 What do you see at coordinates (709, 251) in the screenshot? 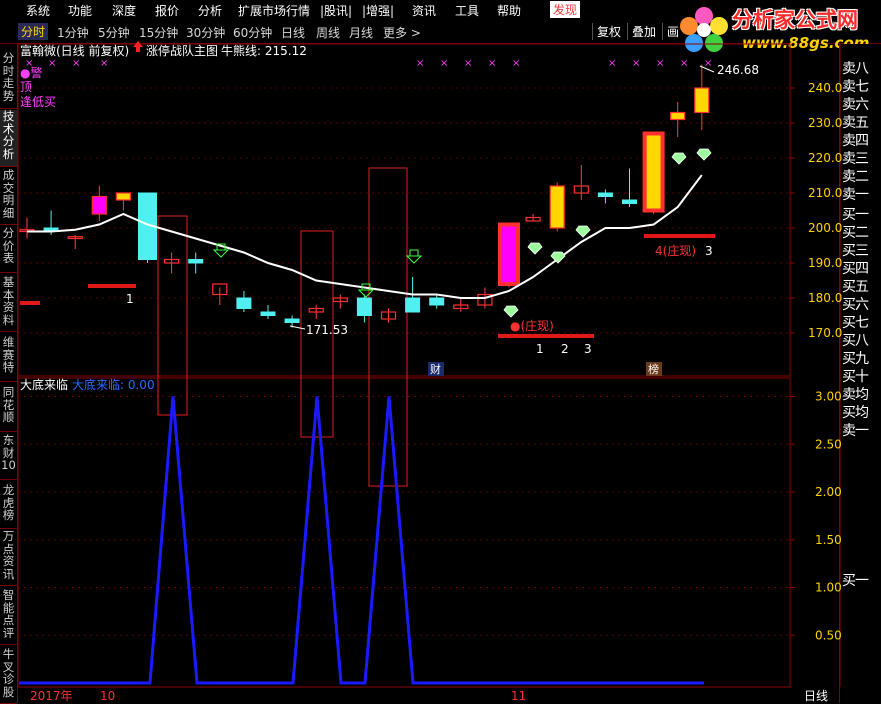
I see `counter-right: 3` at bounding box center [709, 251].